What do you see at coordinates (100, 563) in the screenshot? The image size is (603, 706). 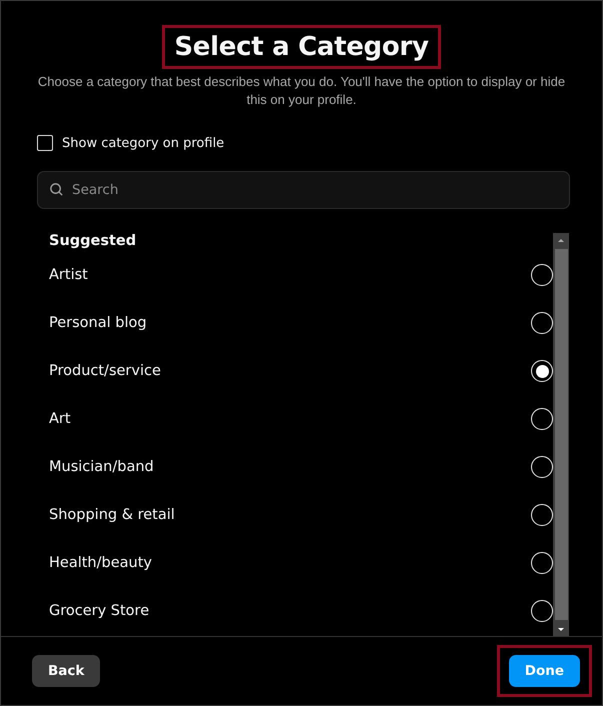 I see `category-option: Health/beauty` at bounding box center [100, 563].